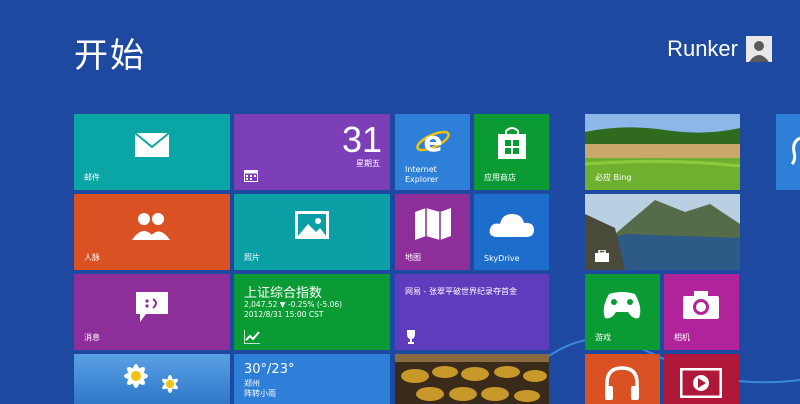  Describe the element at coordinates (662, 152) in the screenshot. I see `tile-bing: 必应 Bing` at that location.